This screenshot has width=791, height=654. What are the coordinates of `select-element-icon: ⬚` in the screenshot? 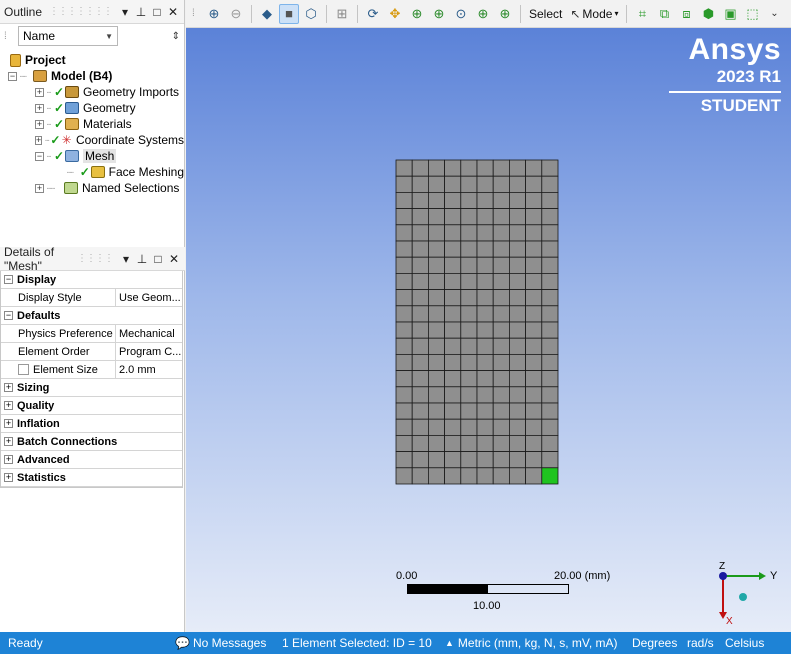 It's located at (752, 14).